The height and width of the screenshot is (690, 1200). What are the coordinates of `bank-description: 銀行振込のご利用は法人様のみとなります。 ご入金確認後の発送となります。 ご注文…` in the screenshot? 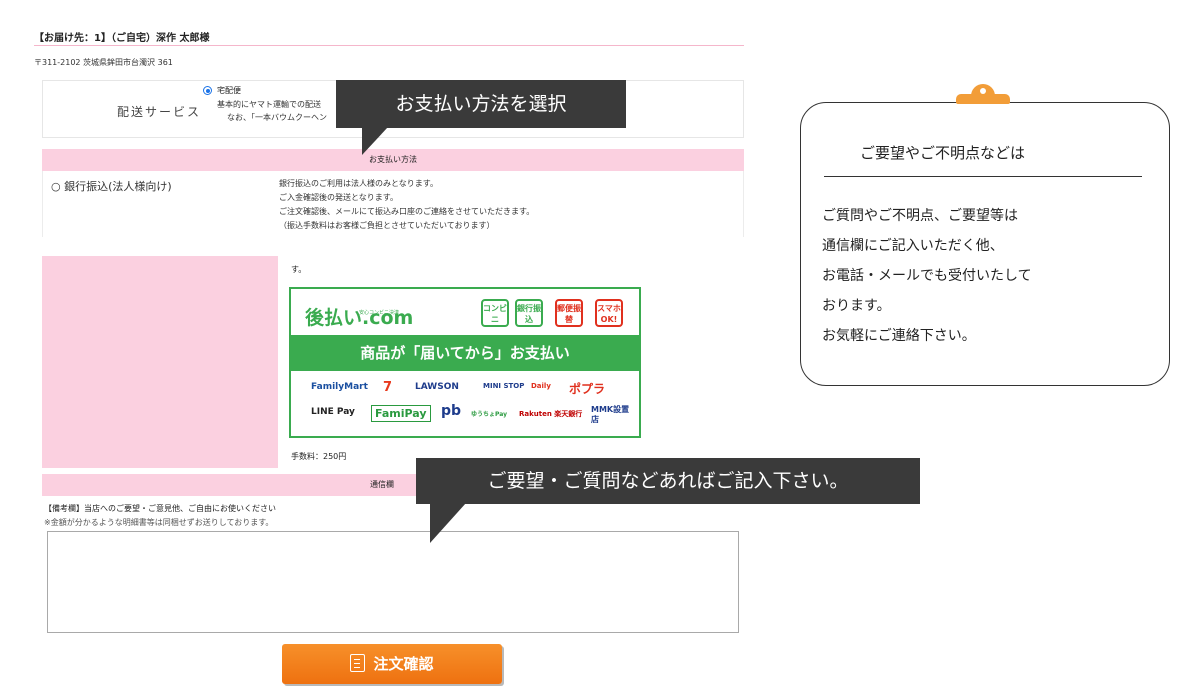 It's located at (406, 205).